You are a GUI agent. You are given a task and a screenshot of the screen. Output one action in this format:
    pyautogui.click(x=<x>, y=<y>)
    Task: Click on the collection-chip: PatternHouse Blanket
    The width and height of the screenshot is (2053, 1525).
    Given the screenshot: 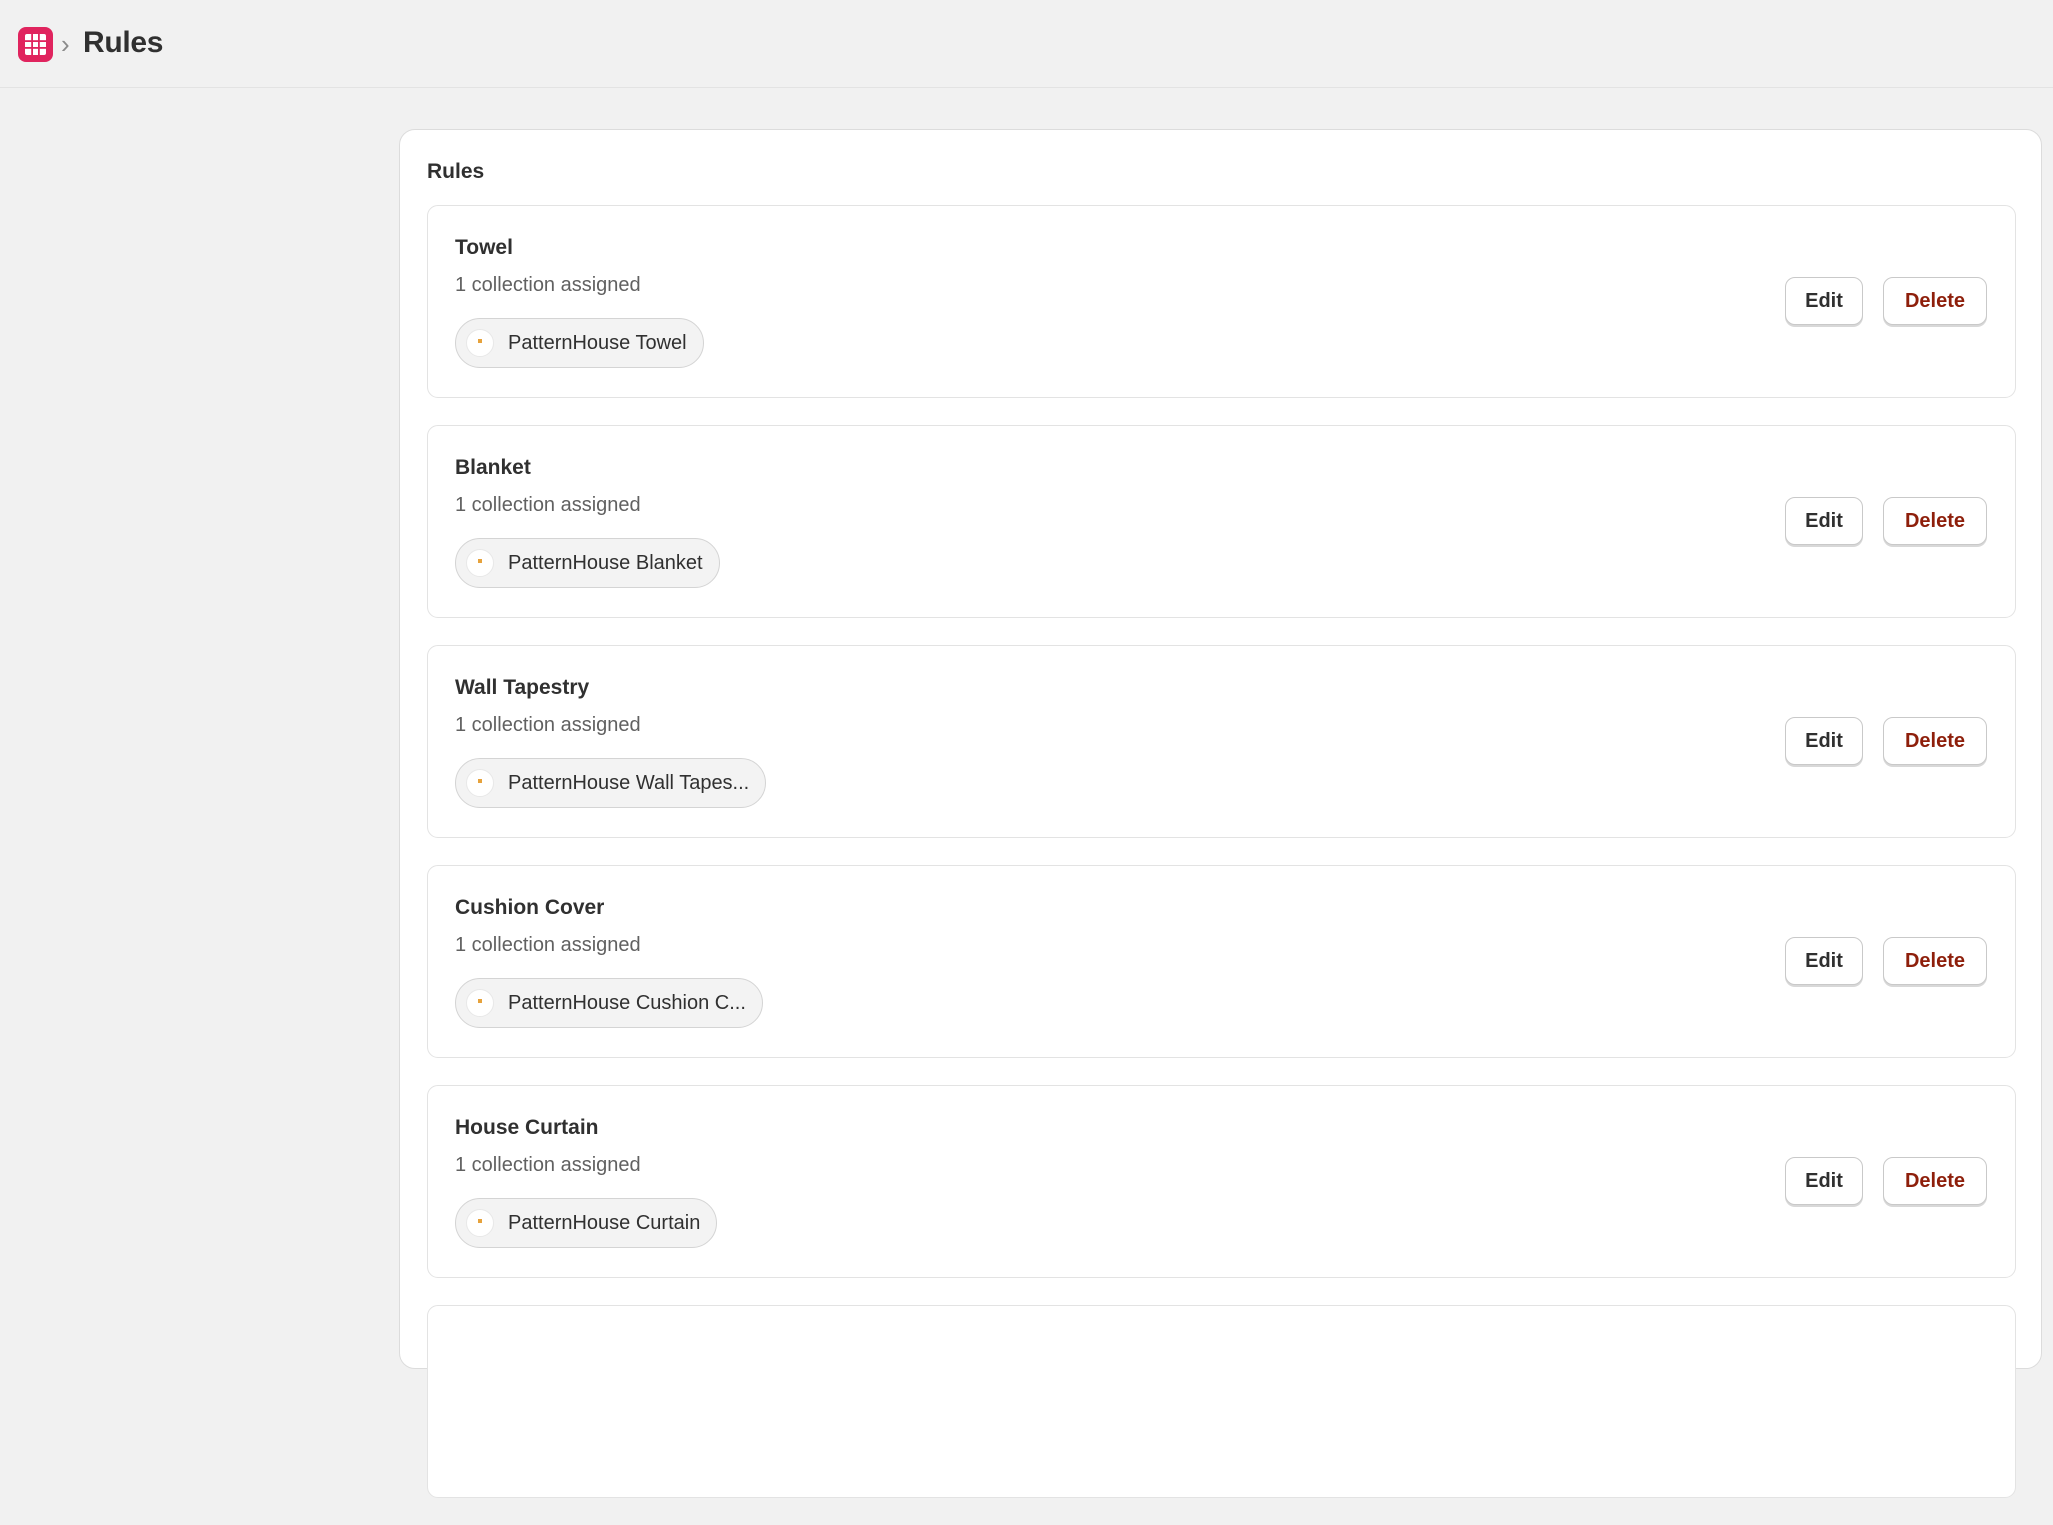 What is the action you would take?
    pyautogui.click(x=587, y=563)
    